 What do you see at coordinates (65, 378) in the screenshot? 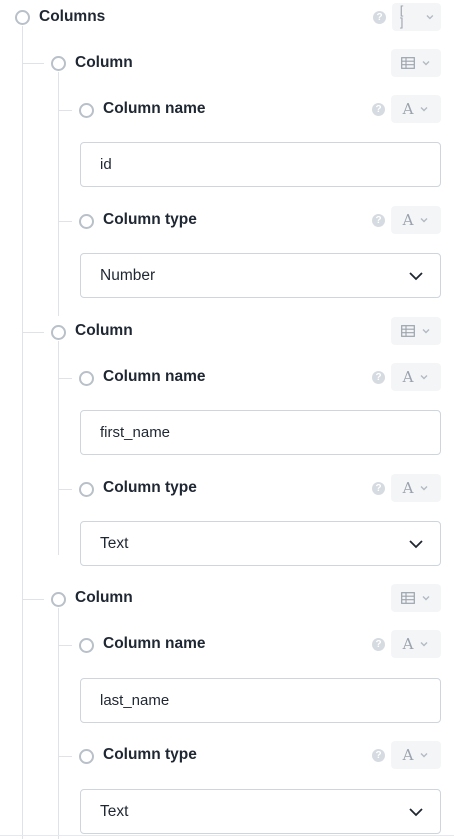
I see `column-2-name-connector` at bounding box center [65, 378].